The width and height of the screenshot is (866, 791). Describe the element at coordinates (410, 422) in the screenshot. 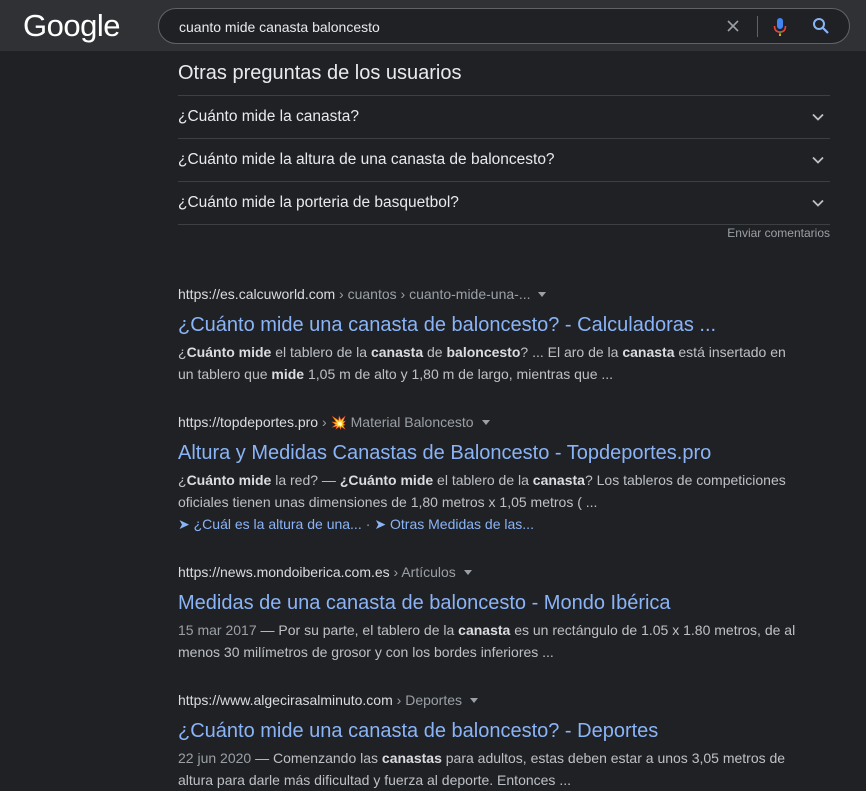

I see `result-path: Material Baloncesto` at that location.